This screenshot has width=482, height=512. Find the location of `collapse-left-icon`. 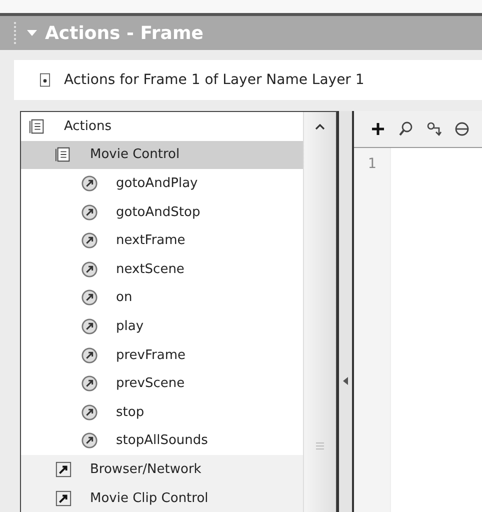

collapse-left-icon is located at coordinates (345, 381).